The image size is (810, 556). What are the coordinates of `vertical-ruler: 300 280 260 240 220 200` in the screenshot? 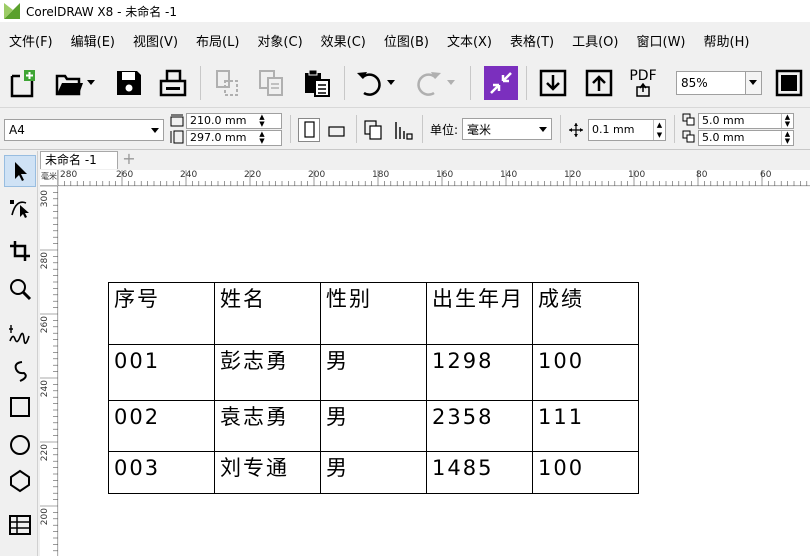 It's located at (49, 371).